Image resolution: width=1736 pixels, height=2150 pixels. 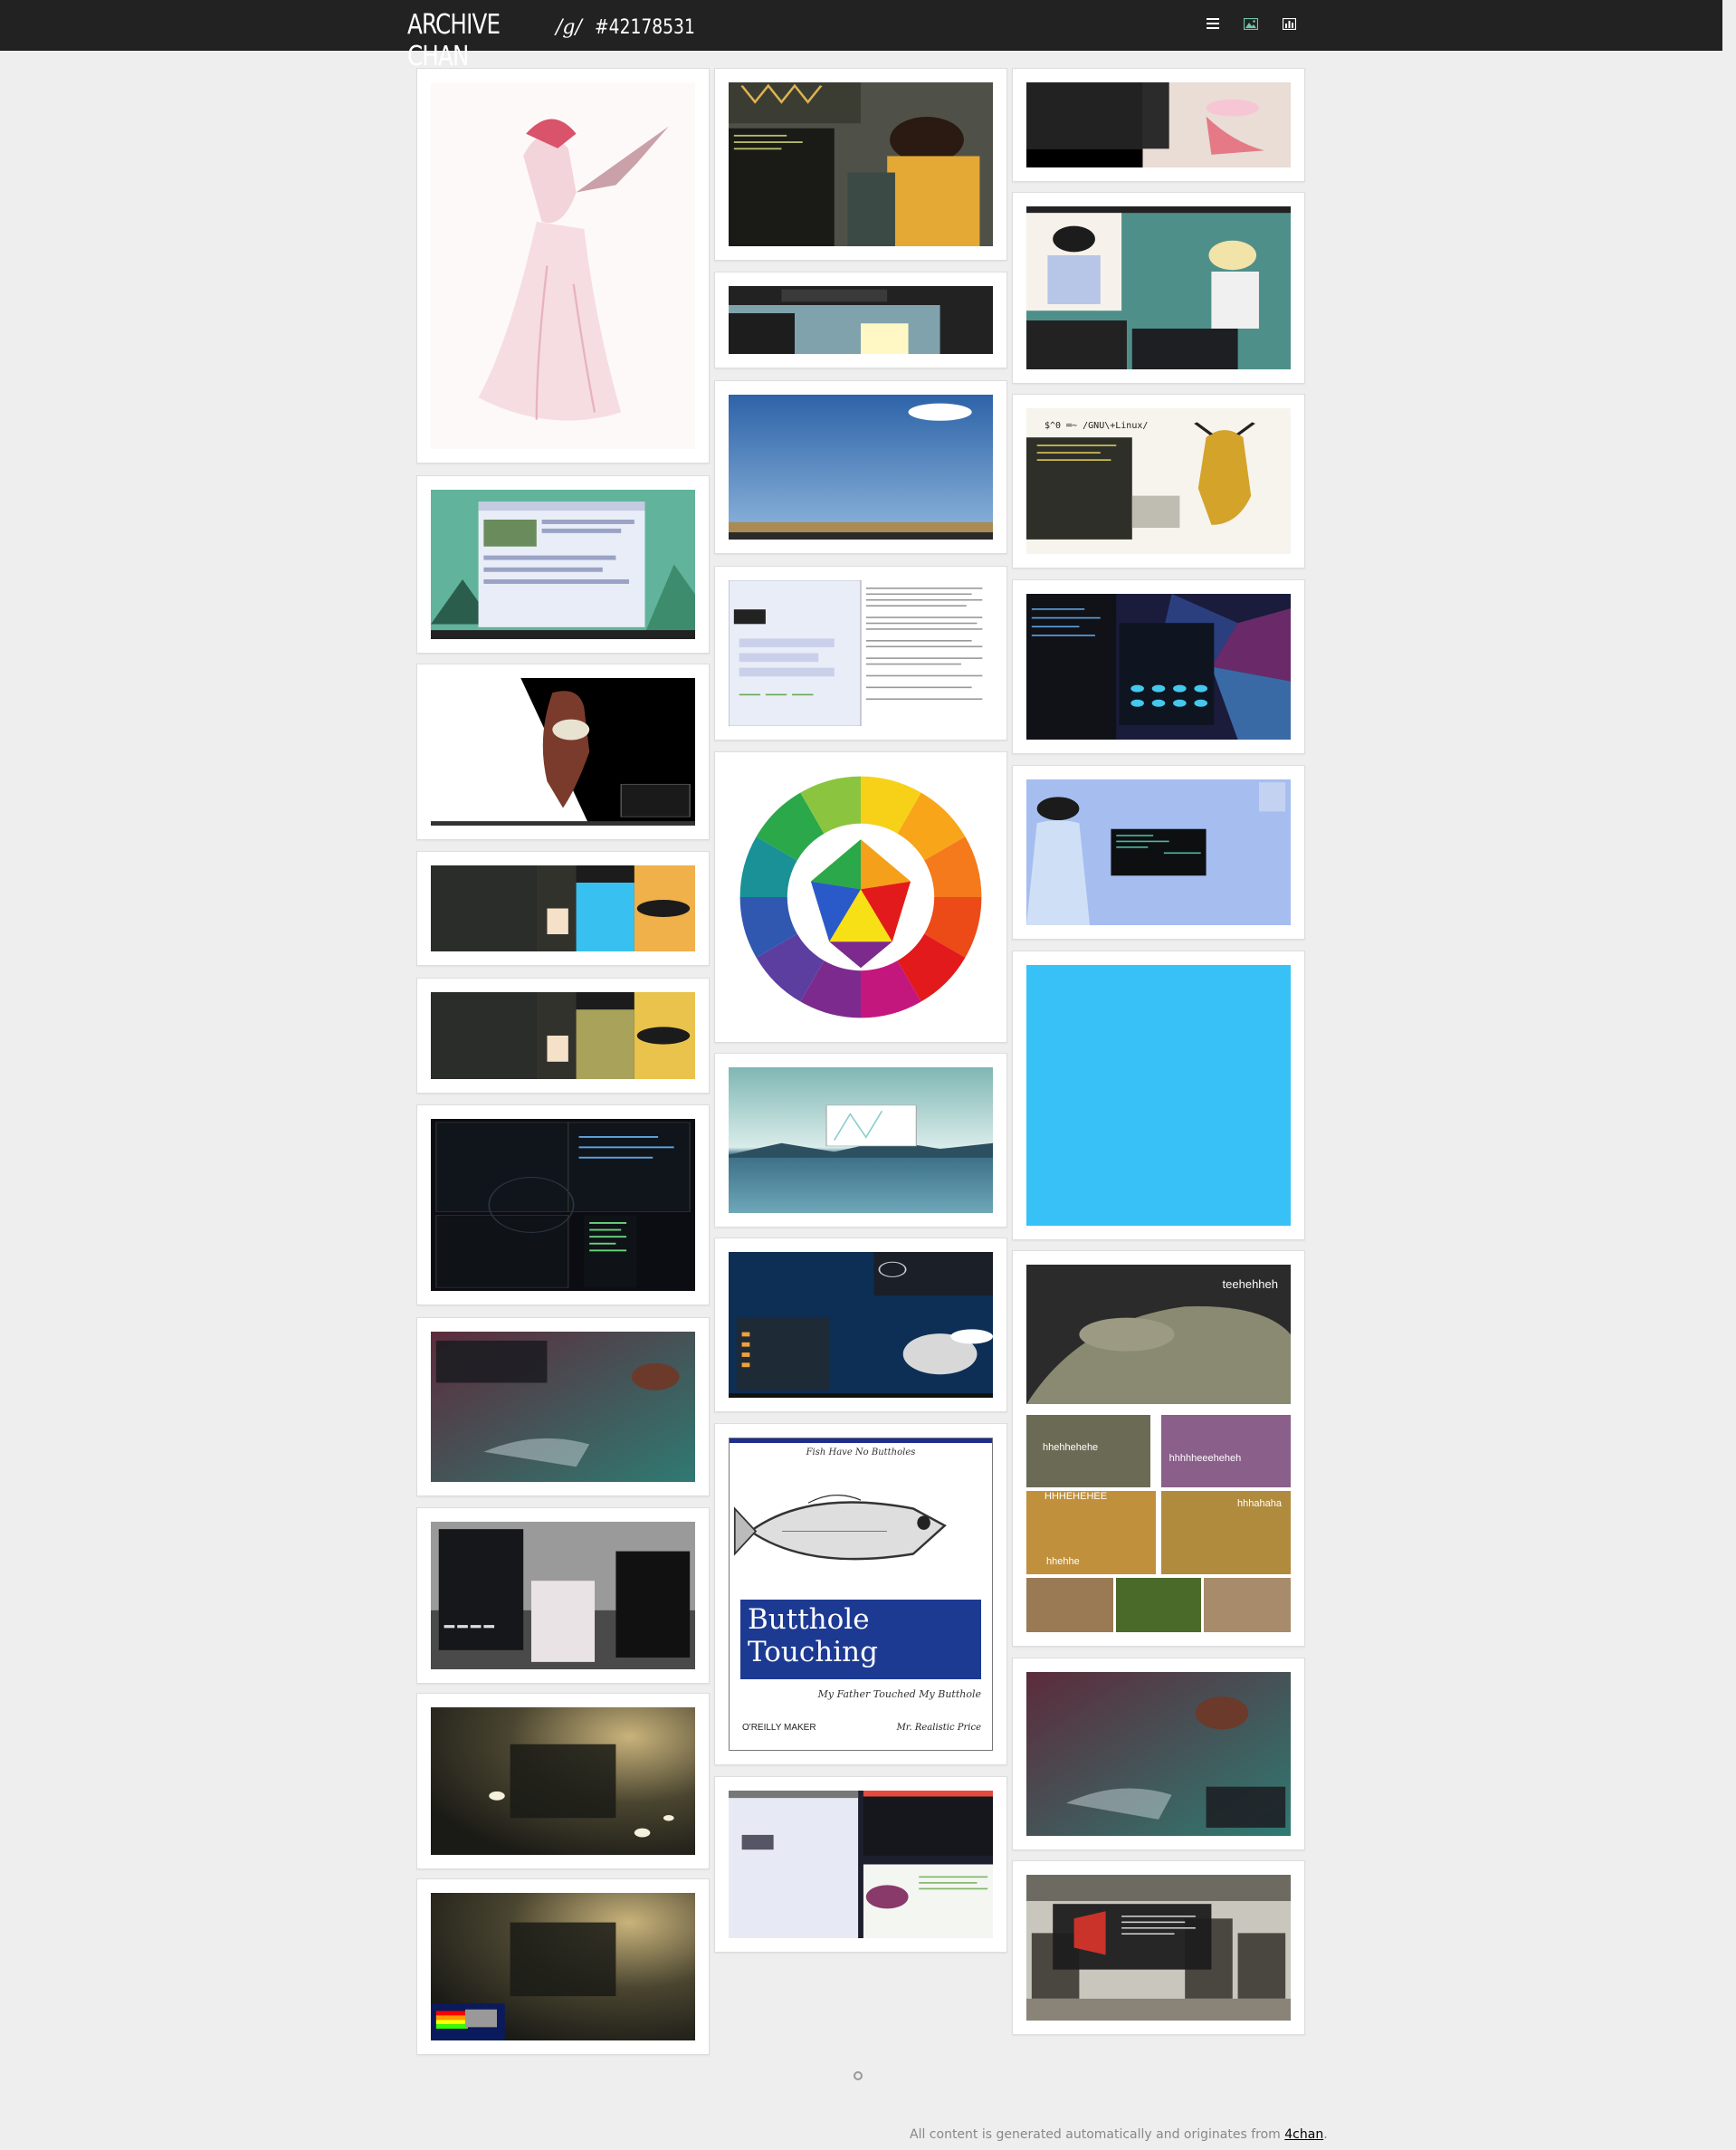 What do you see at coordinates (860, 1140) in the screenshot?
I see `thumbnail-lake-mountains` at bounding box center [860, 1140].